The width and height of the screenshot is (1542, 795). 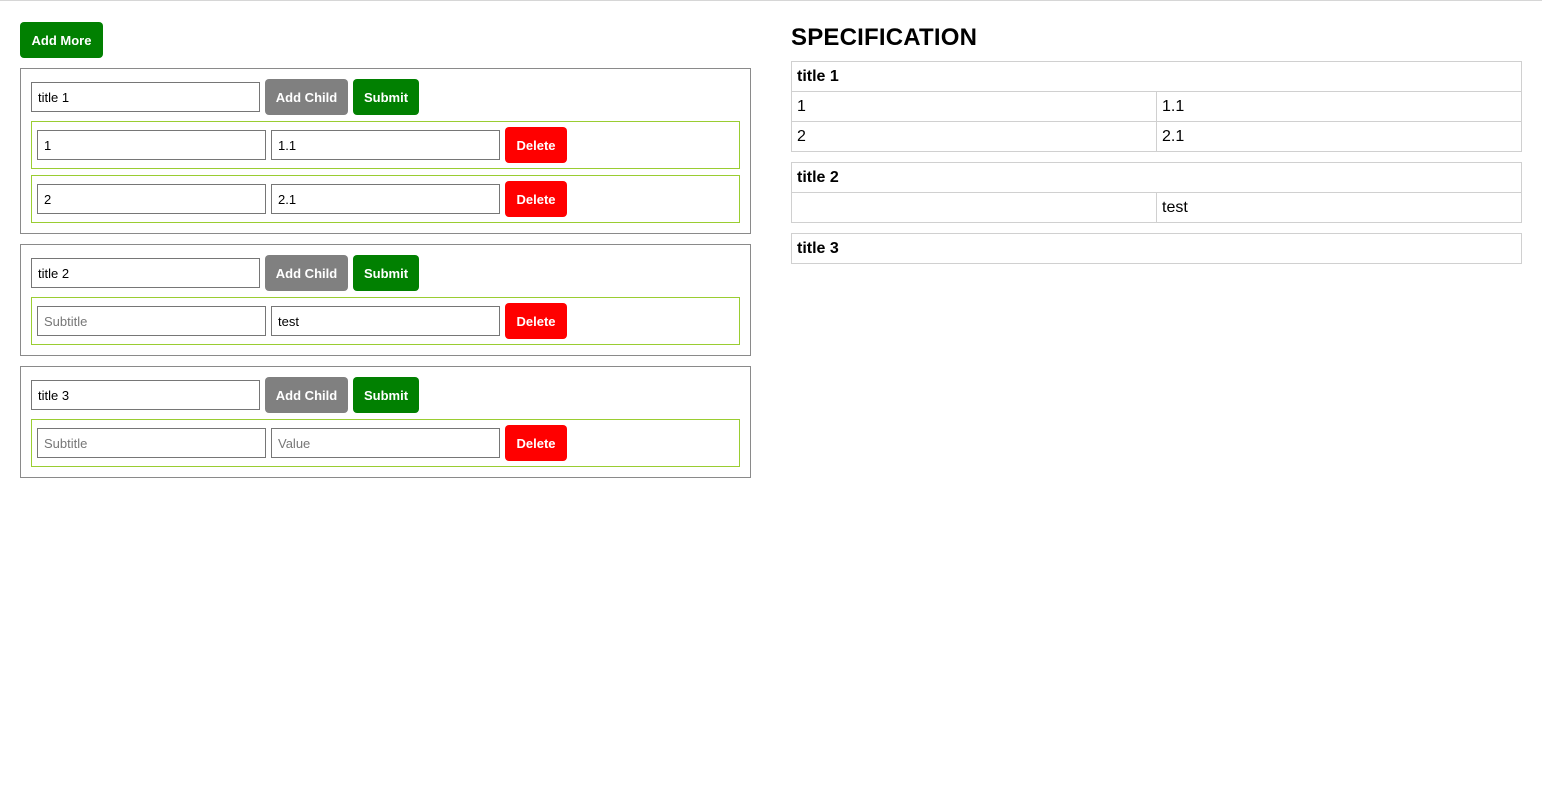 I want to click on title-group: Add Child Submit Delete Delete, so click(x=385, y=151).